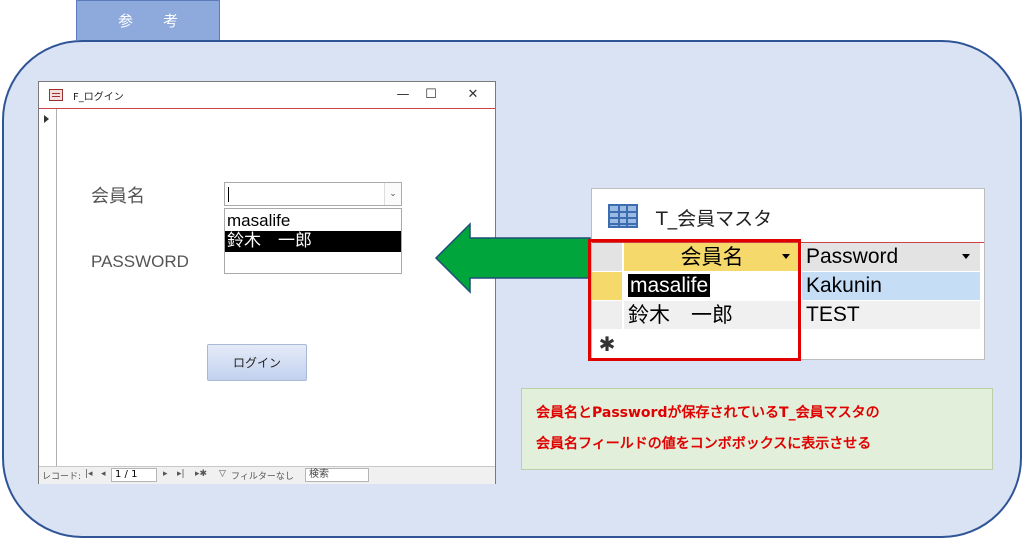 The image size is (1024, 540). I want to click on reference-tab: 参考, so click(148, 20).